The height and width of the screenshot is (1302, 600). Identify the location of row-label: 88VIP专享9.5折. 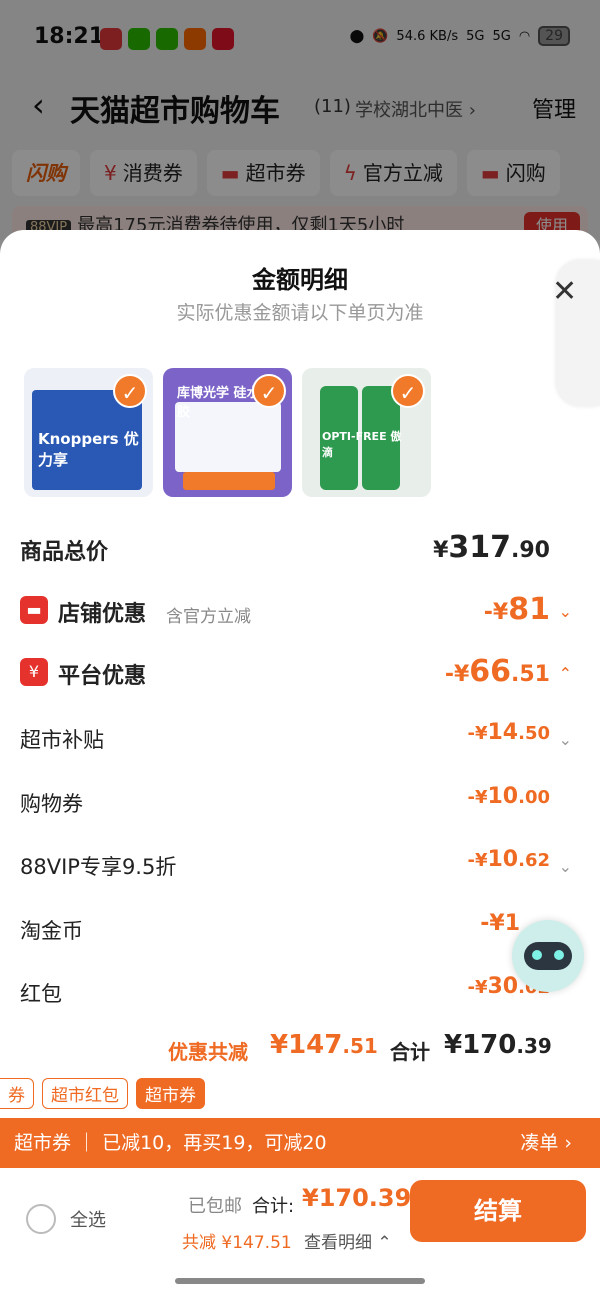
(98, 867).